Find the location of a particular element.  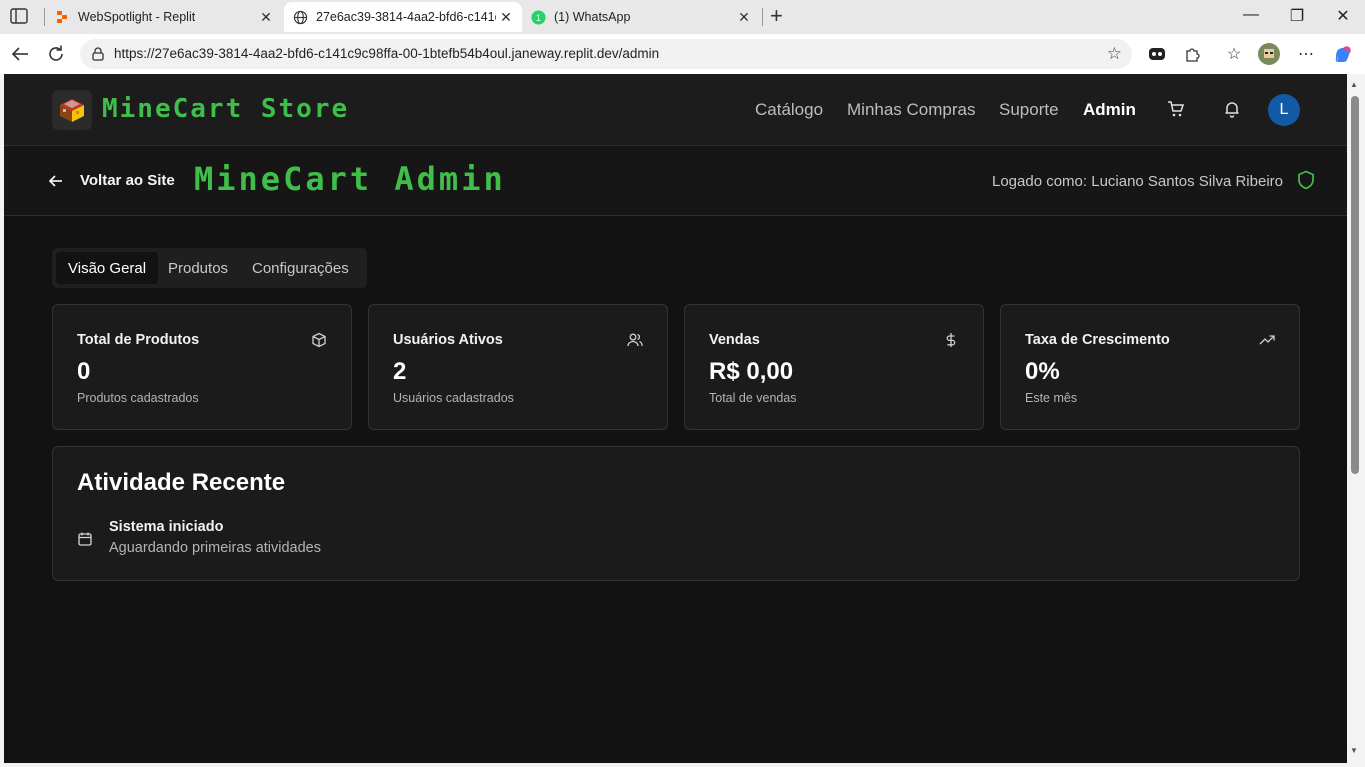

whatsapp-icon: 1 is located at coordinates (538, 17).